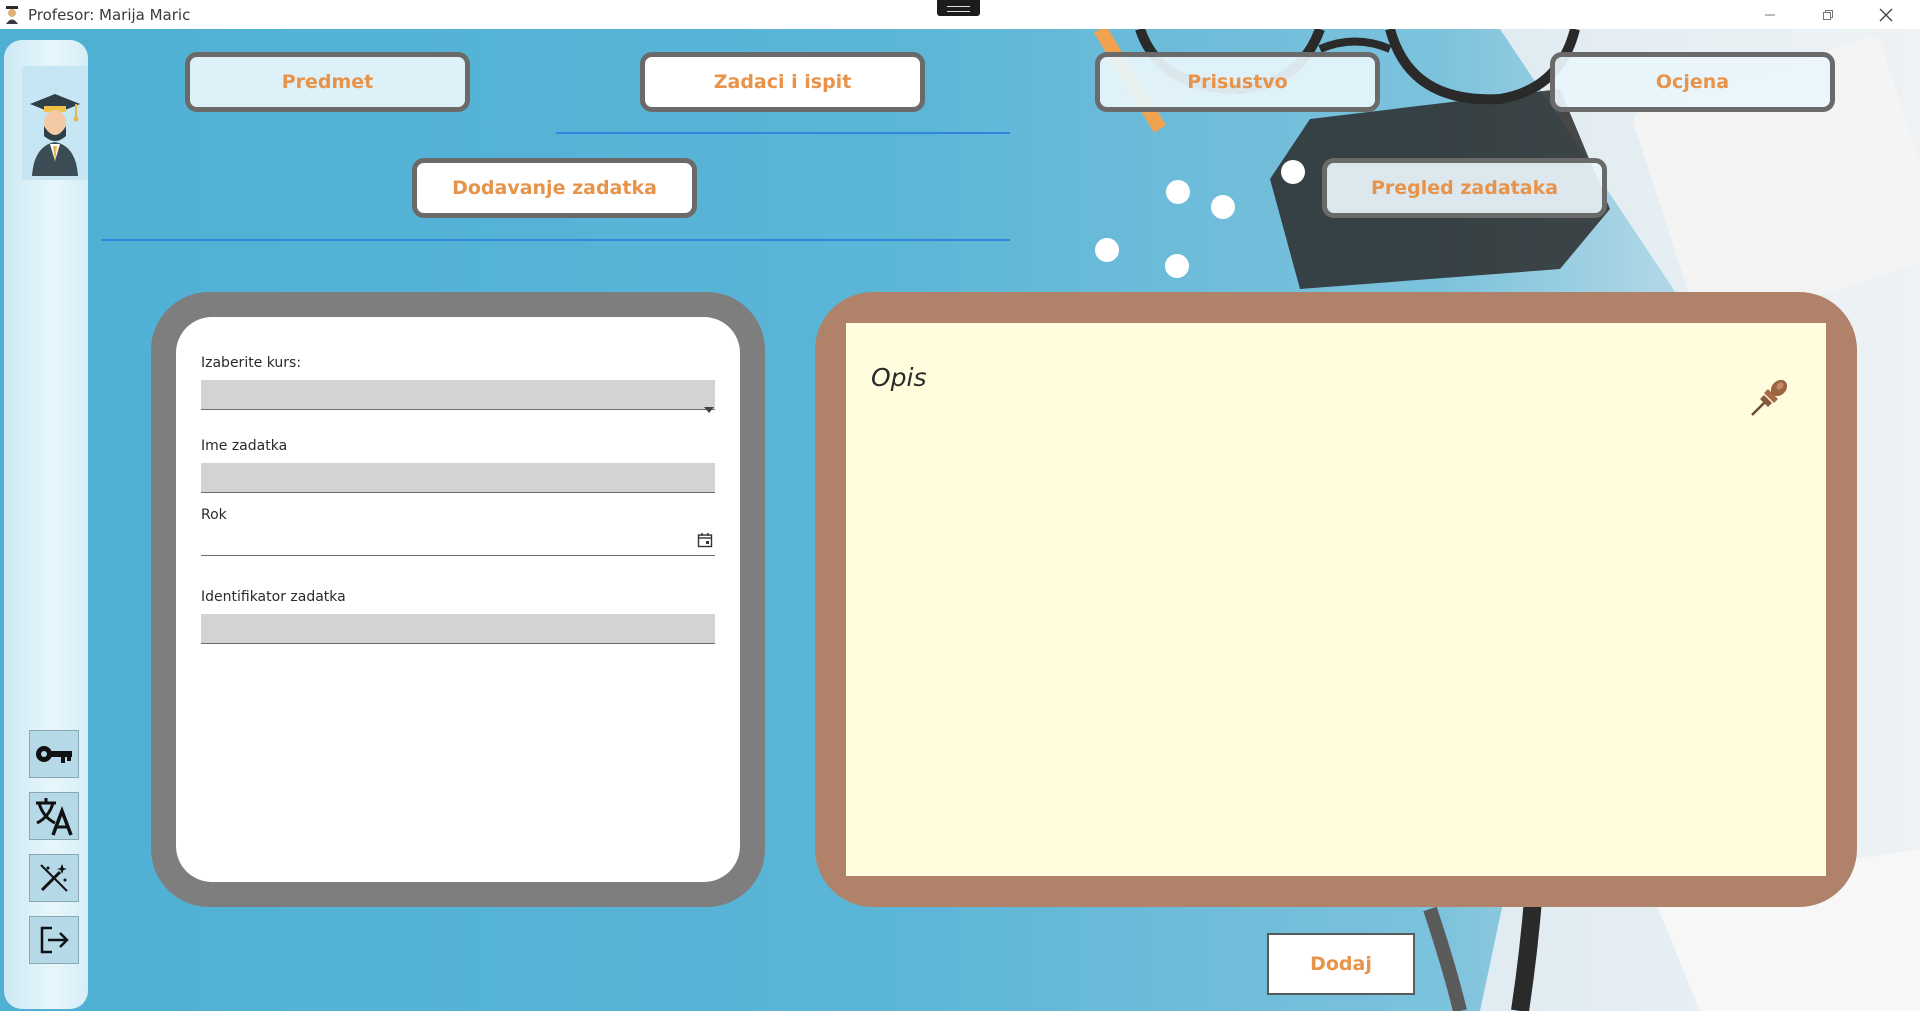 The image size is (1920, 1011). What do you see at coordinates (1464, 188) in the screenshot?
I see `subtab-pregled-zadataka: Pregled zadataka` at bounding box center [1464, 188].